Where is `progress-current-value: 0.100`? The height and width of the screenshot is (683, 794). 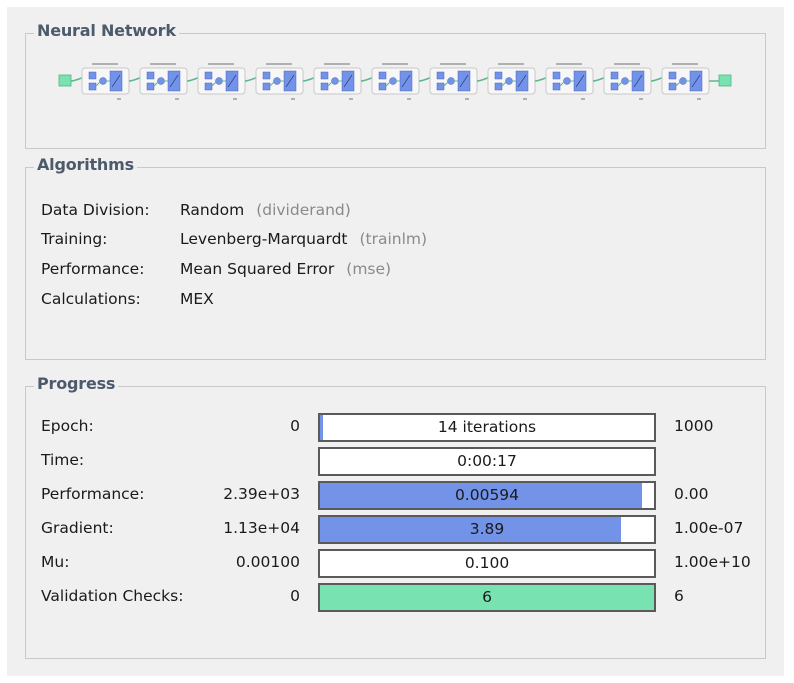
progress-current-value: 0.100 is located at coordinates (487, 563).